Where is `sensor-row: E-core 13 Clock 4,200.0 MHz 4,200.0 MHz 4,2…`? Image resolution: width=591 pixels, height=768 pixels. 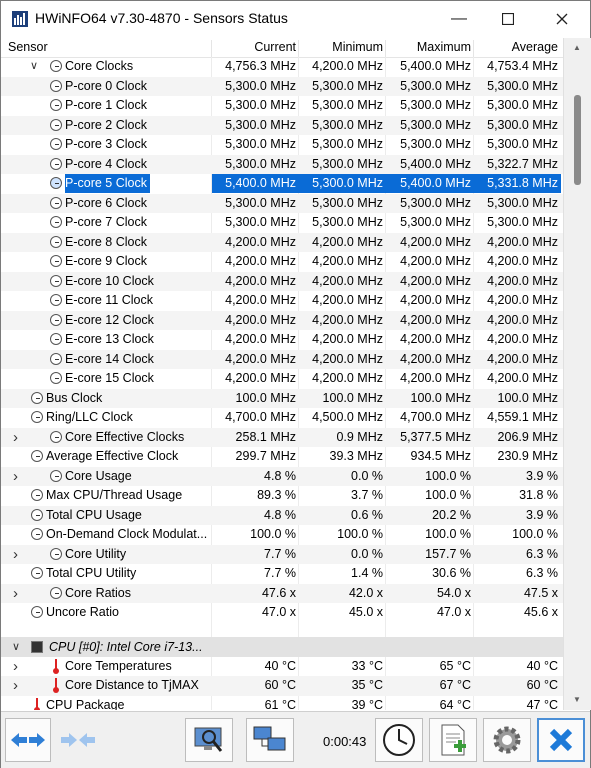
sensor-row: E-core 13 Clock 4,200.0 MHz 4,200.0 MHz 4,2… is located at coordinates (282, 340).